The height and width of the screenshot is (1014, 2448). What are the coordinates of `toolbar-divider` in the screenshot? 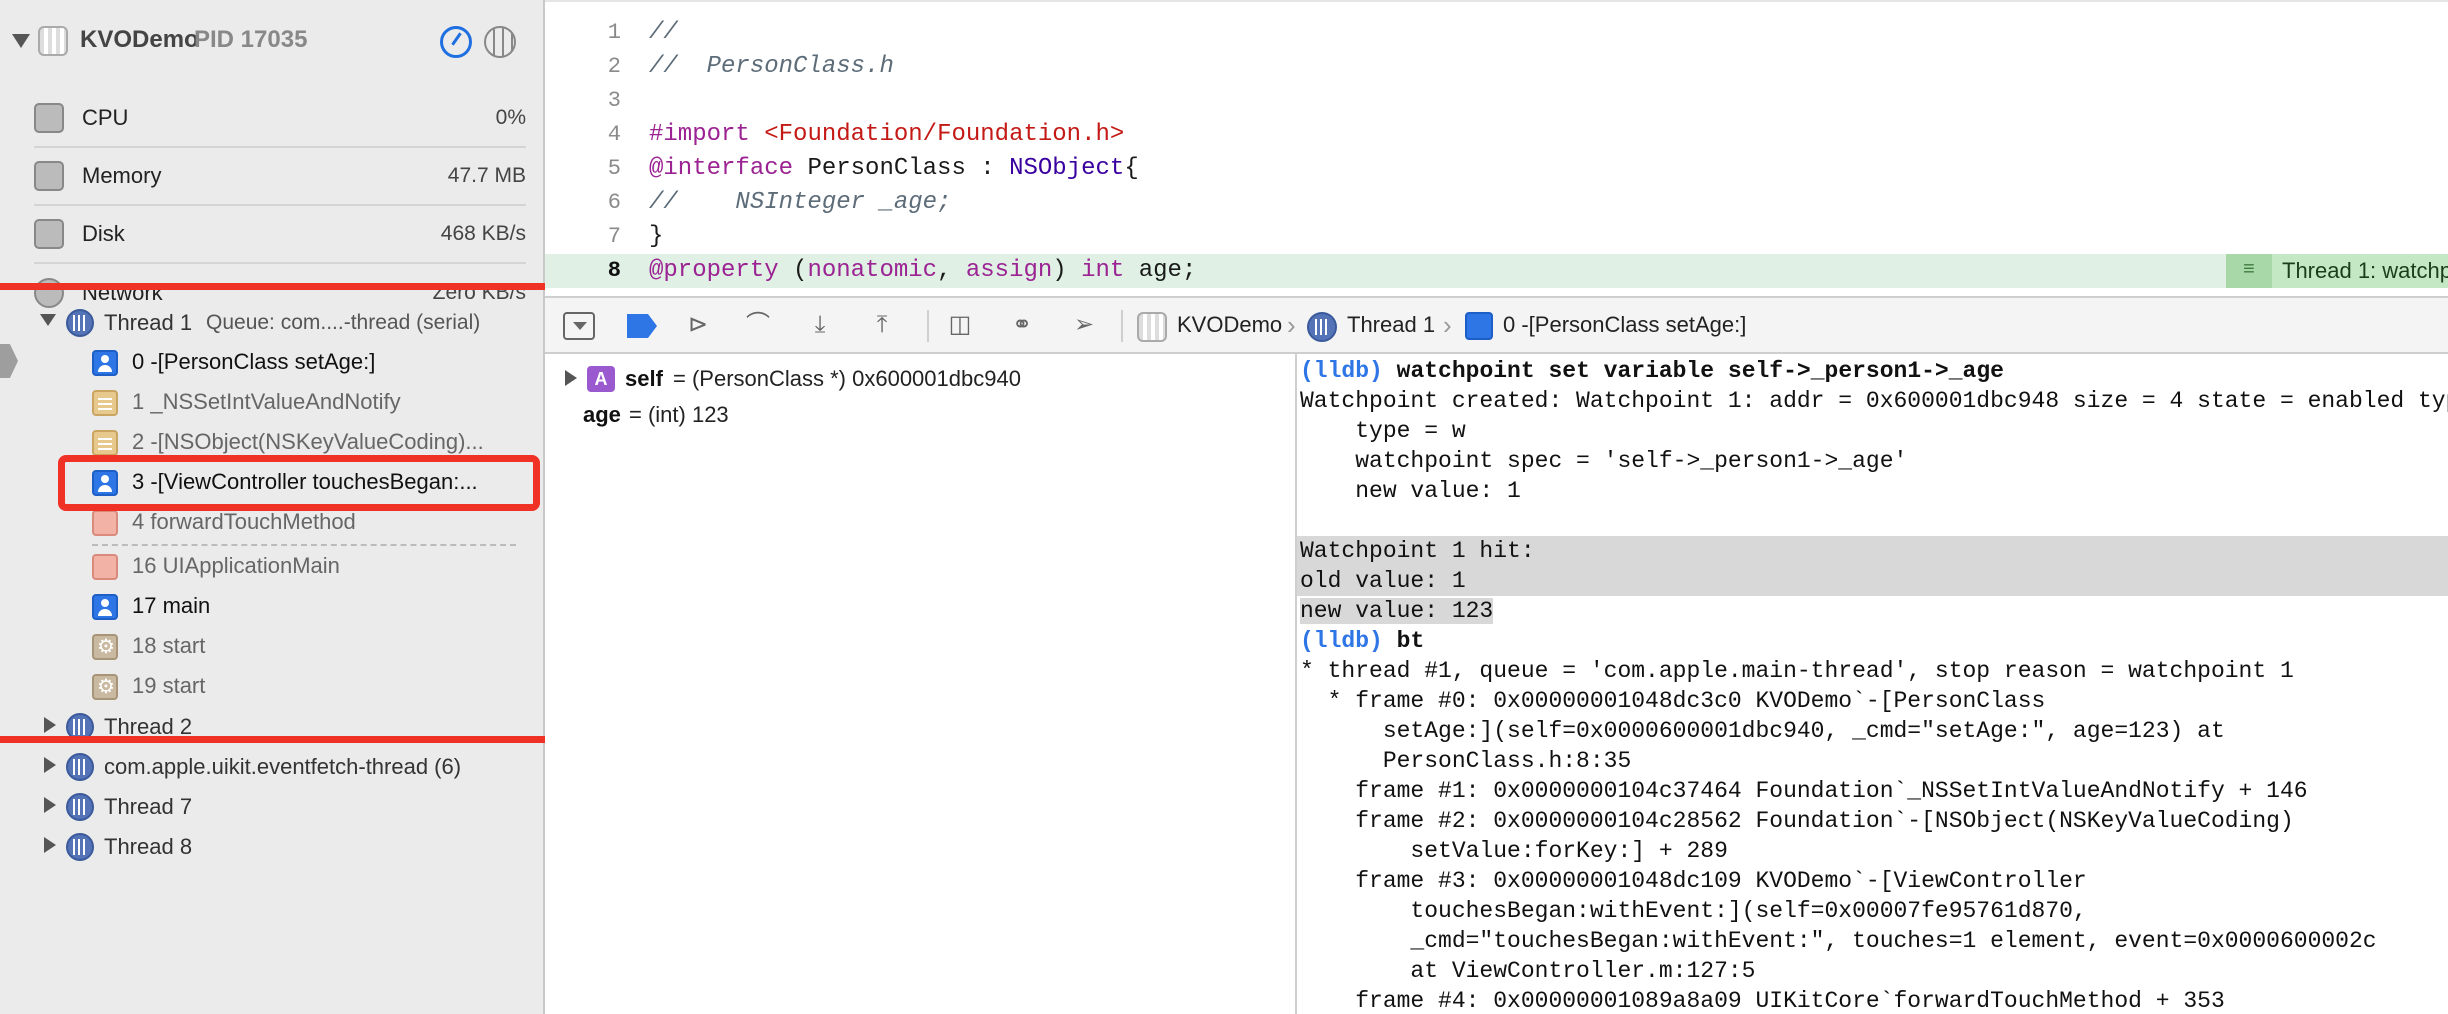 It's located at (928, 326).